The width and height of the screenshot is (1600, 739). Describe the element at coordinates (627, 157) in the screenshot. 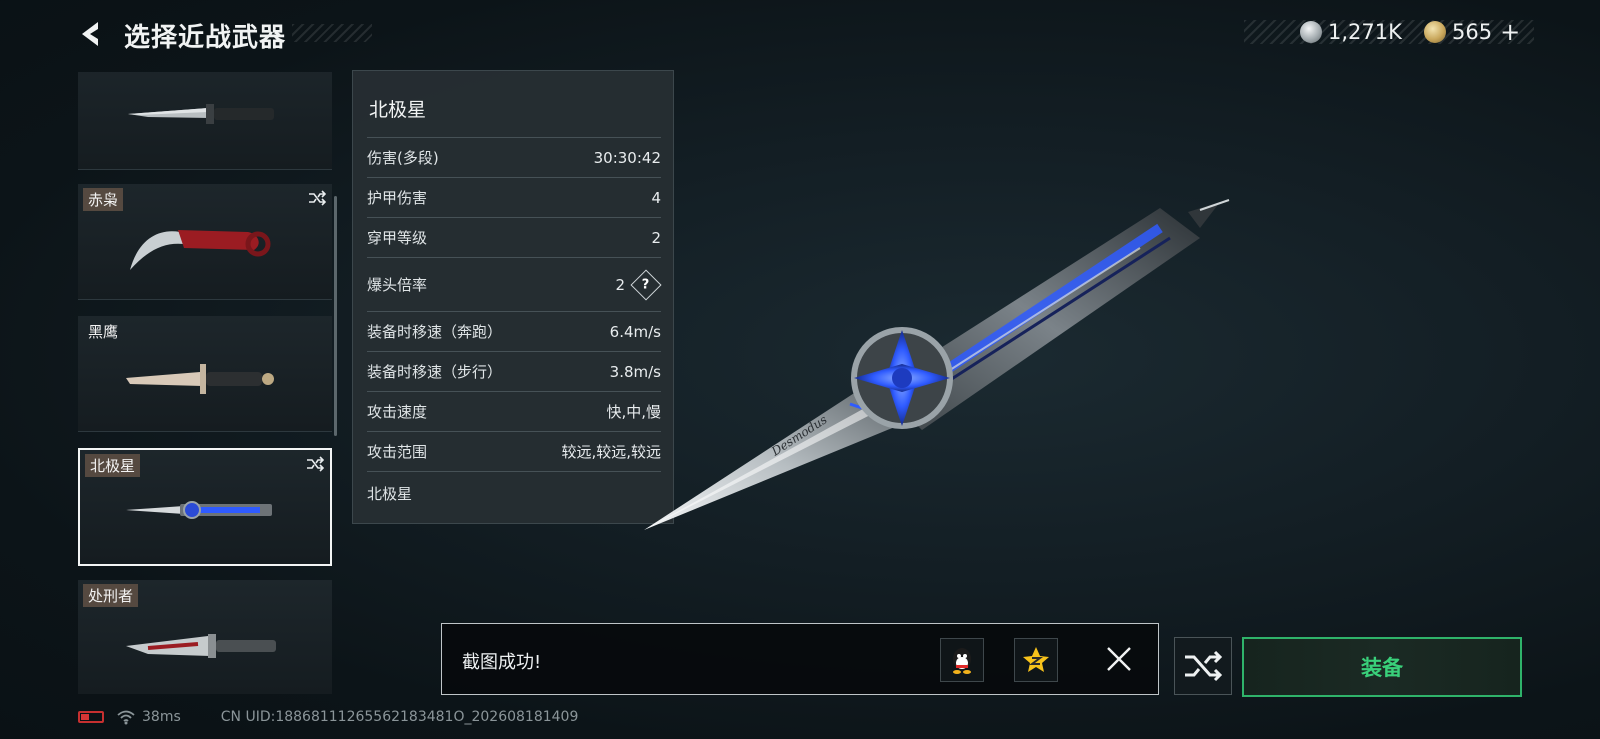

I see `stat-value: 30:30:42` at that location.